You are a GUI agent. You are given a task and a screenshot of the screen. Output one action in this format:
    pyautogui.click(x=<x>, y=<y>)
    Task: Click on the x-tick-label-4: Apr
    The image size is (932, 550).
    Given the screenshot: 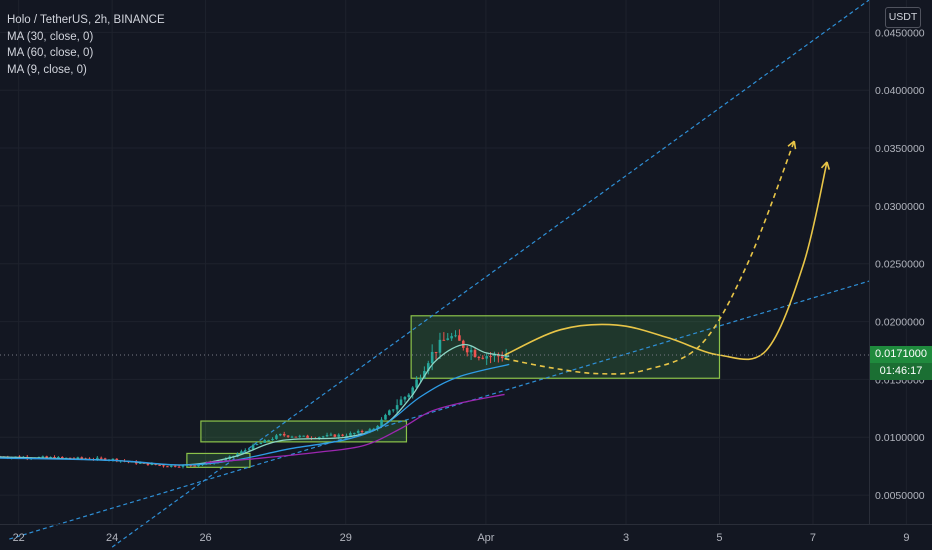 What is the action you would take?
    pyautogui.click(x=485, y=538)
    